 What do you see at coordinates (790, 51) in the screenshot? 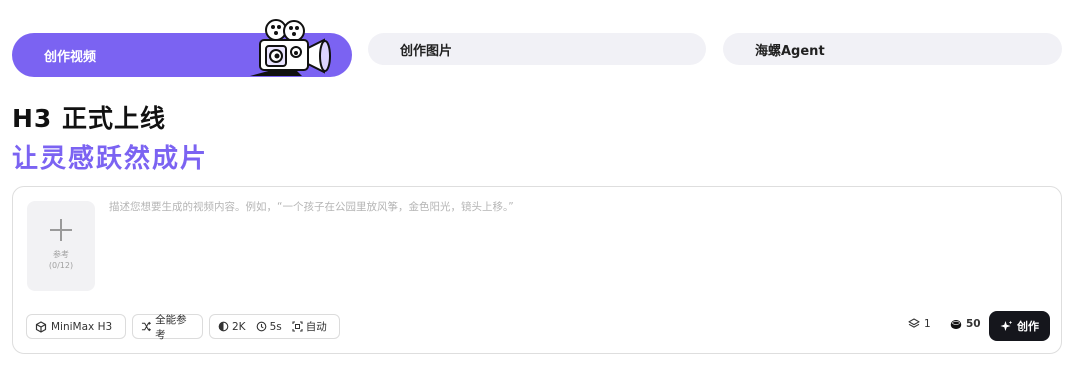
I see `tab-hailuo-agent-label: 海螺Agent` at bounding box center [790, 51].